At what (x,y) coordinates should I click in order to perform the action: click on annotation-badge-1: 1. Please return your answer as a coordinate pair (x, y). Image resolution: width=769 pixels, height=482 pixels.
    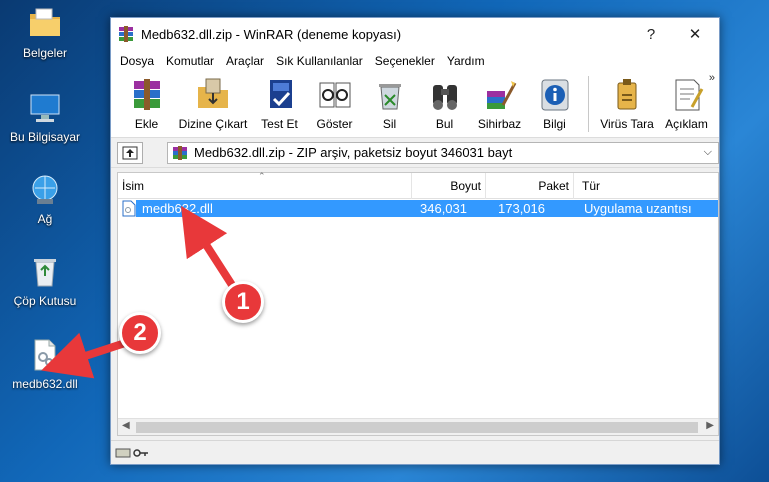
    Looking at the image, I should click on (243, 302).